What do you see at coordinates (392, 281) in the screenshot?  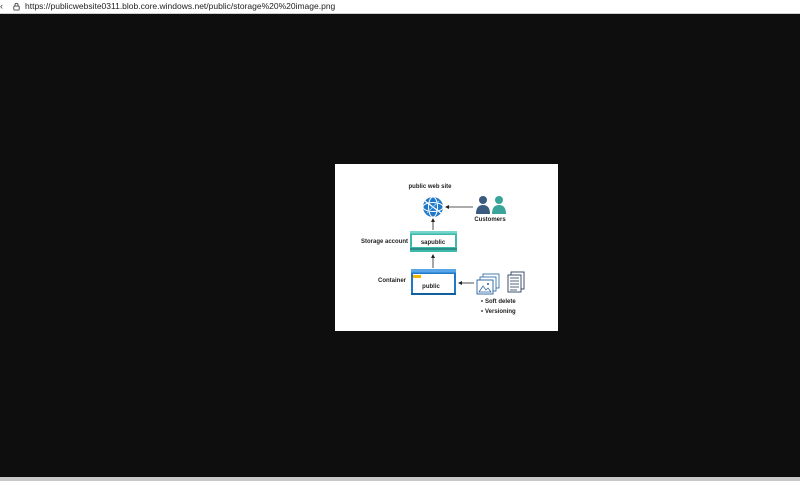 I see `container-label: Container` at bounding box center [392, 281].